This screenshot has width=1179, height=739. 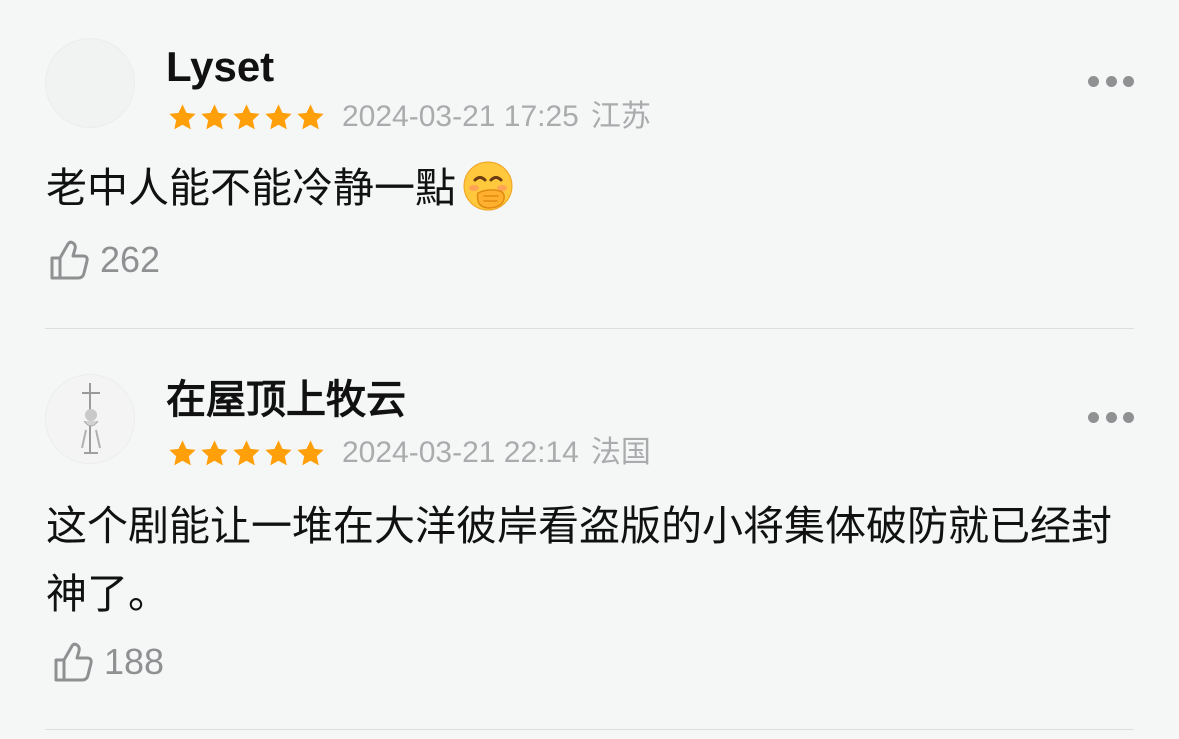 I want to click on timestamp: 2024-03-21 17:25, so click(x=460, y=116).